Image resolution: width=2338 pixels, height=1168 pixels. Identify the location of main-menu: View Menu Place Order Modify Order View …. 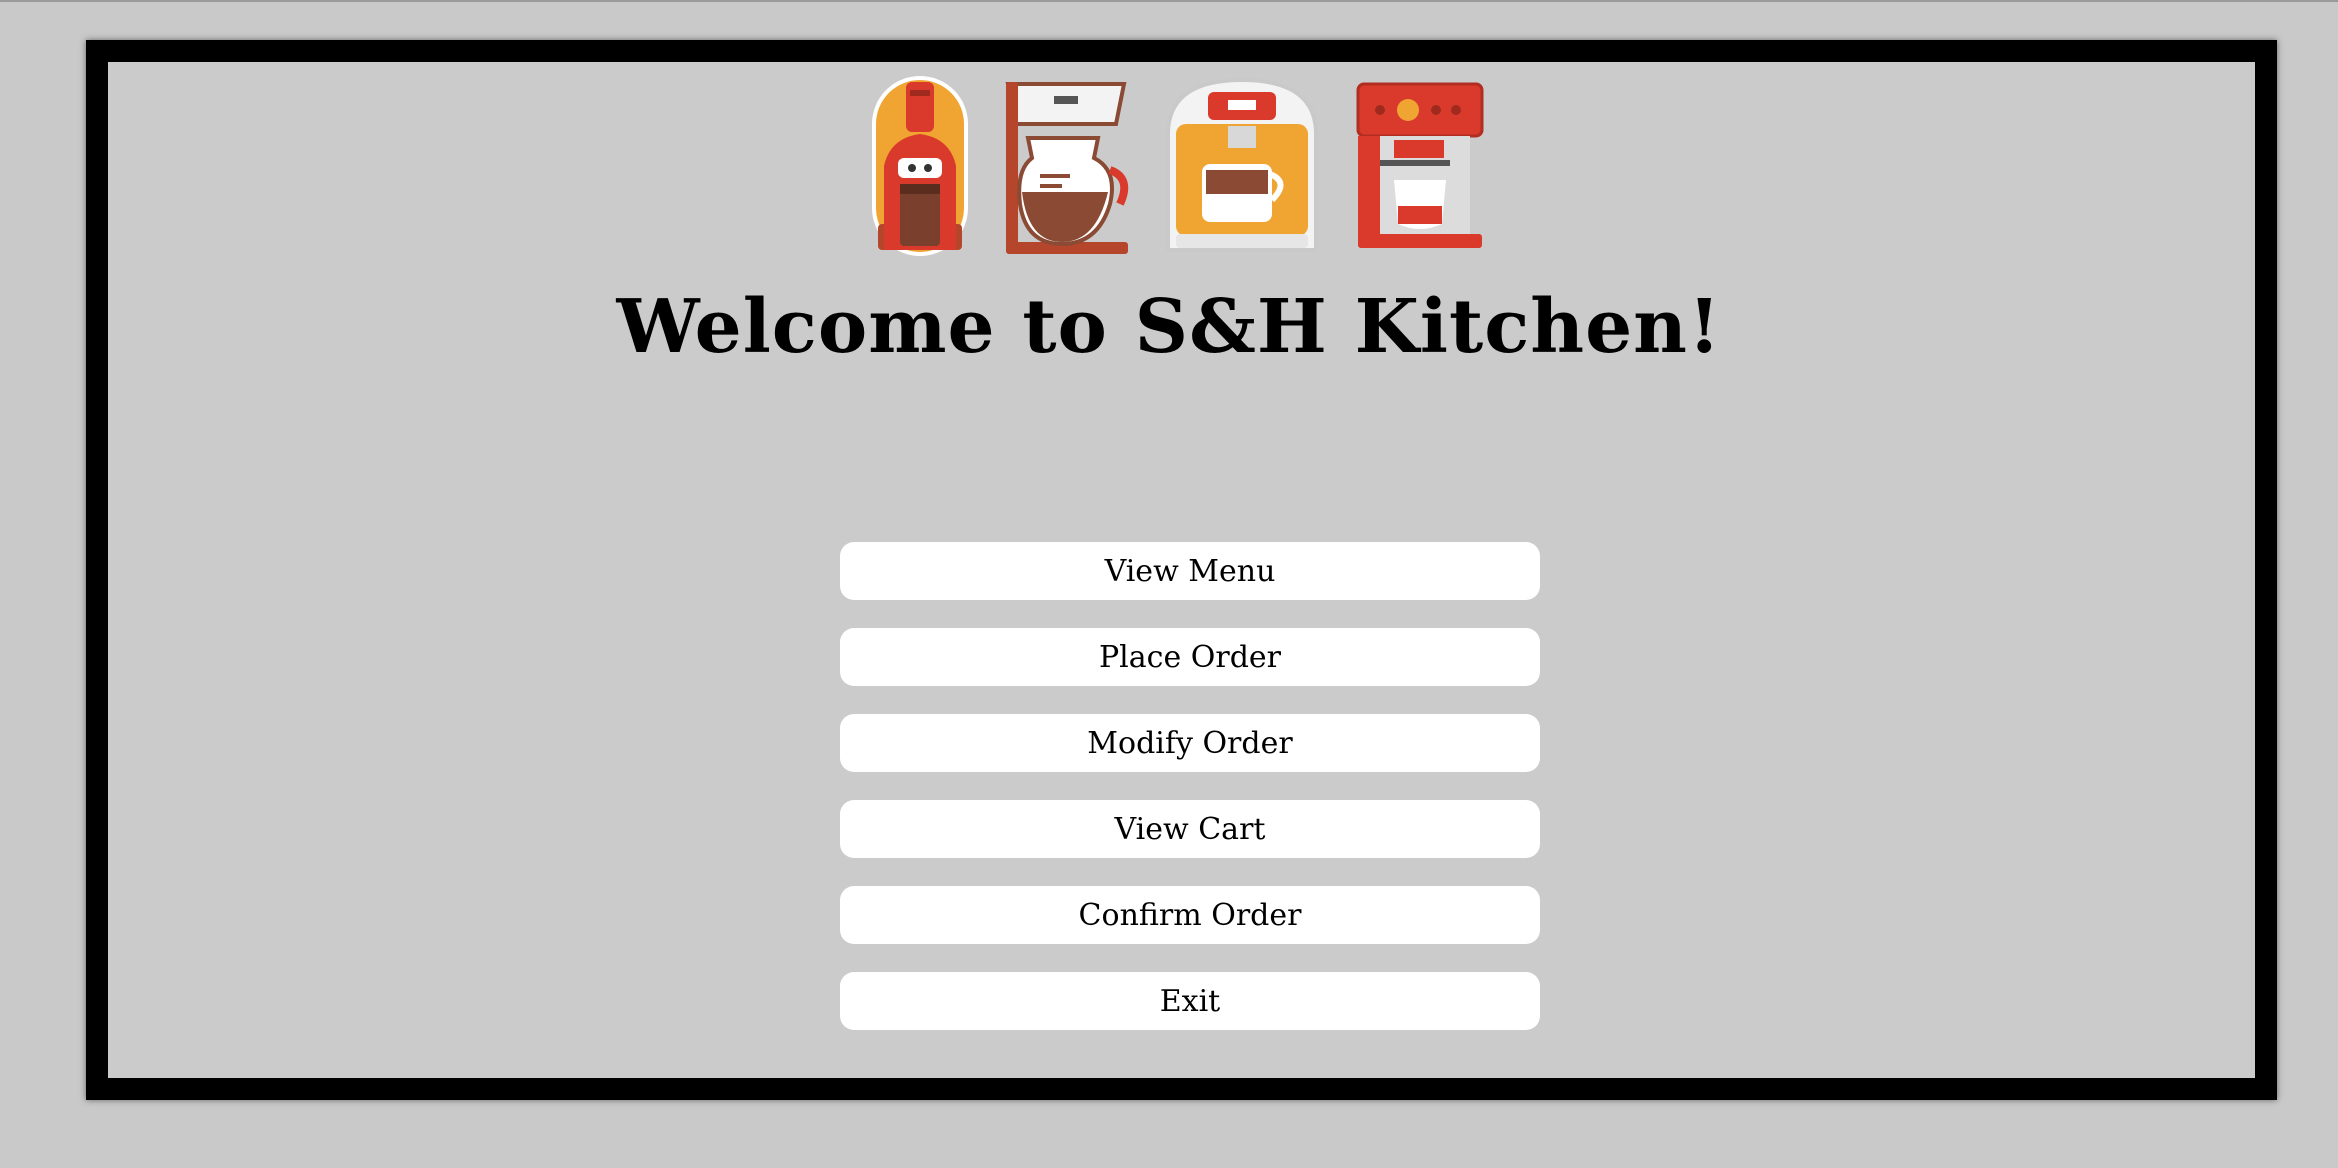
(1190, 800).